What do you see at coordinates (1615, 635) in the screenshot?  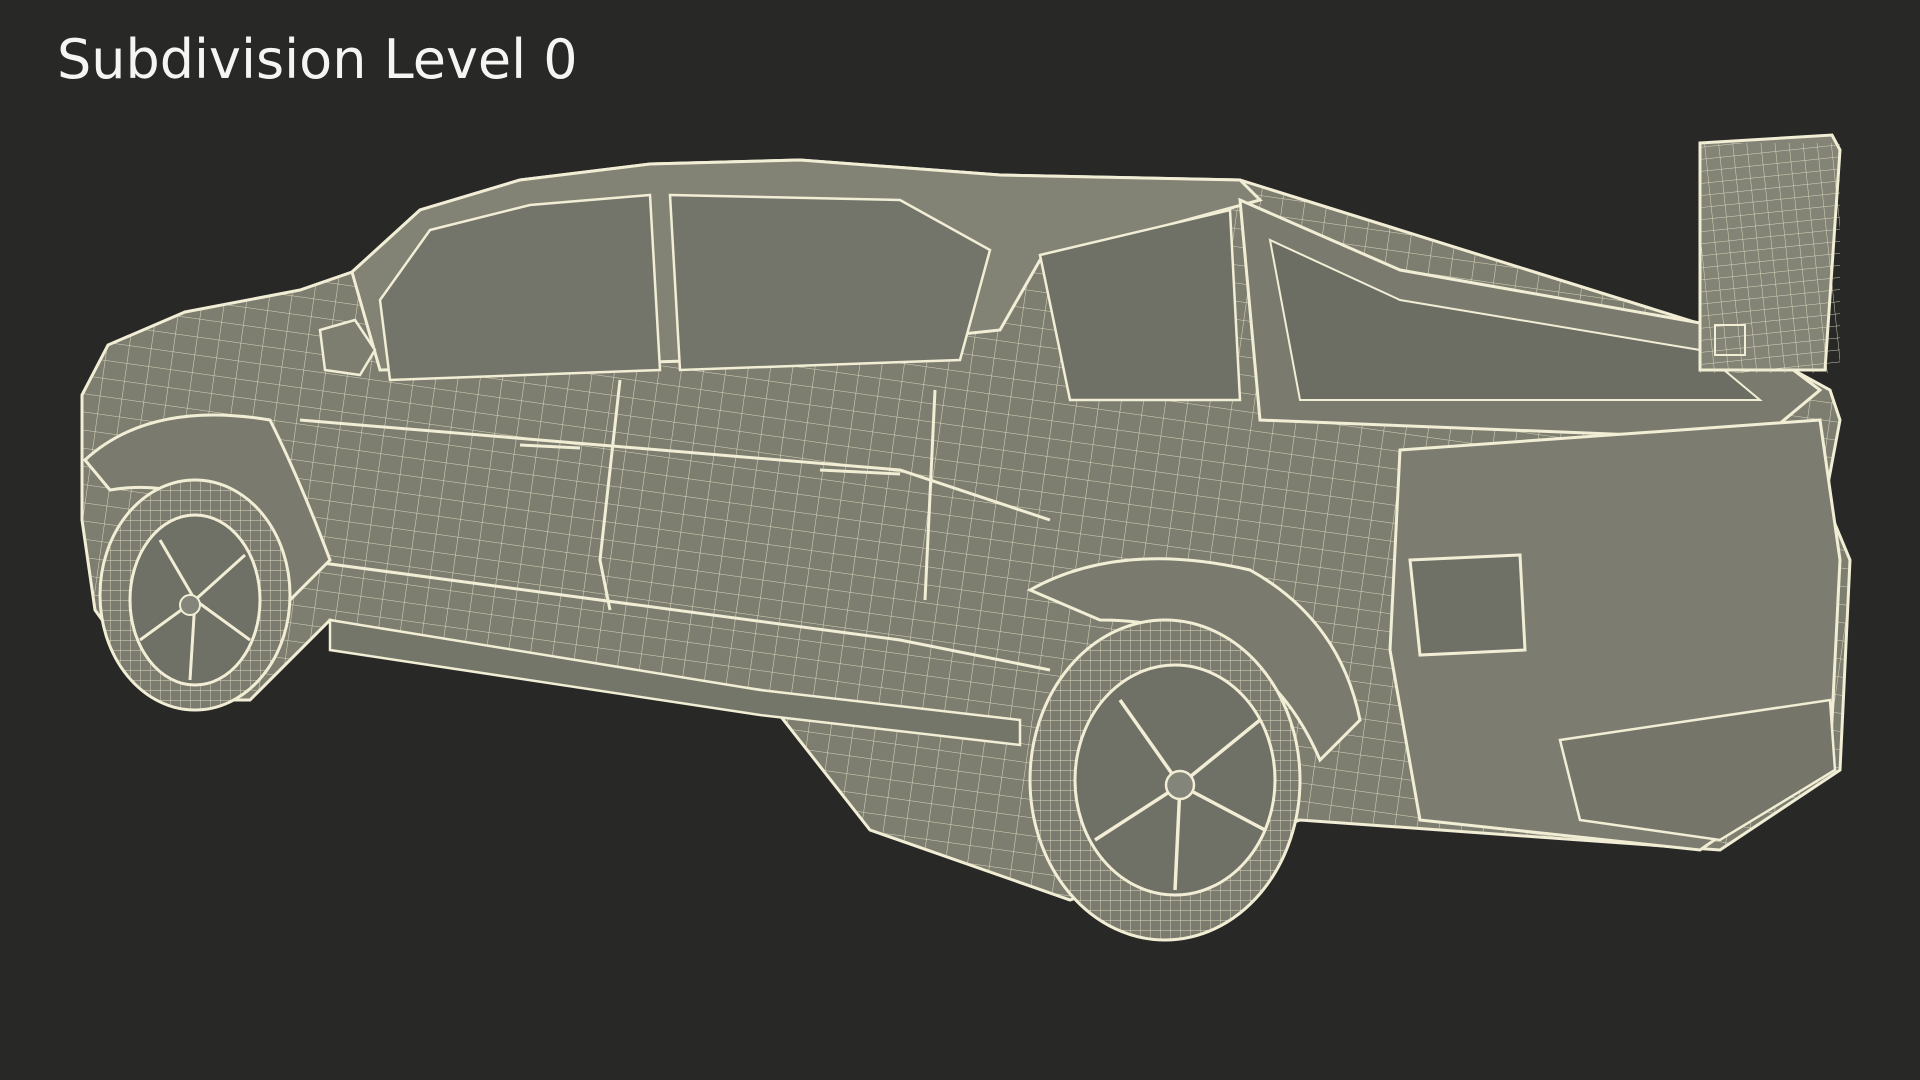 I see `rear-tailgate` at bounding box center [1615, 635].